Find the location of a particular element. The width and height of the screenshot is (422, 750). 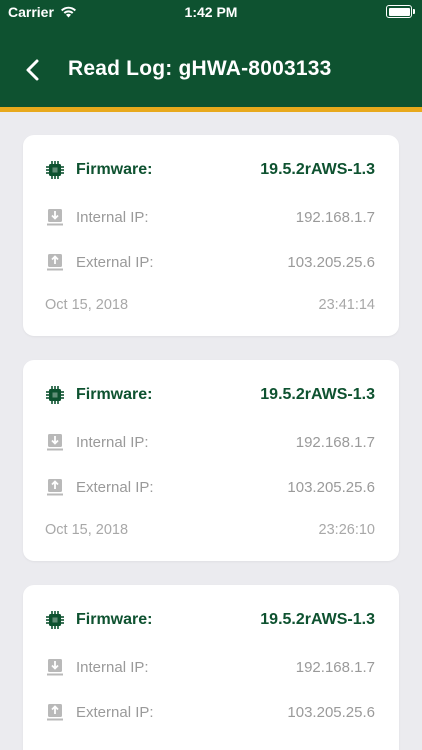

back-button is located at coordinates (34, 70).